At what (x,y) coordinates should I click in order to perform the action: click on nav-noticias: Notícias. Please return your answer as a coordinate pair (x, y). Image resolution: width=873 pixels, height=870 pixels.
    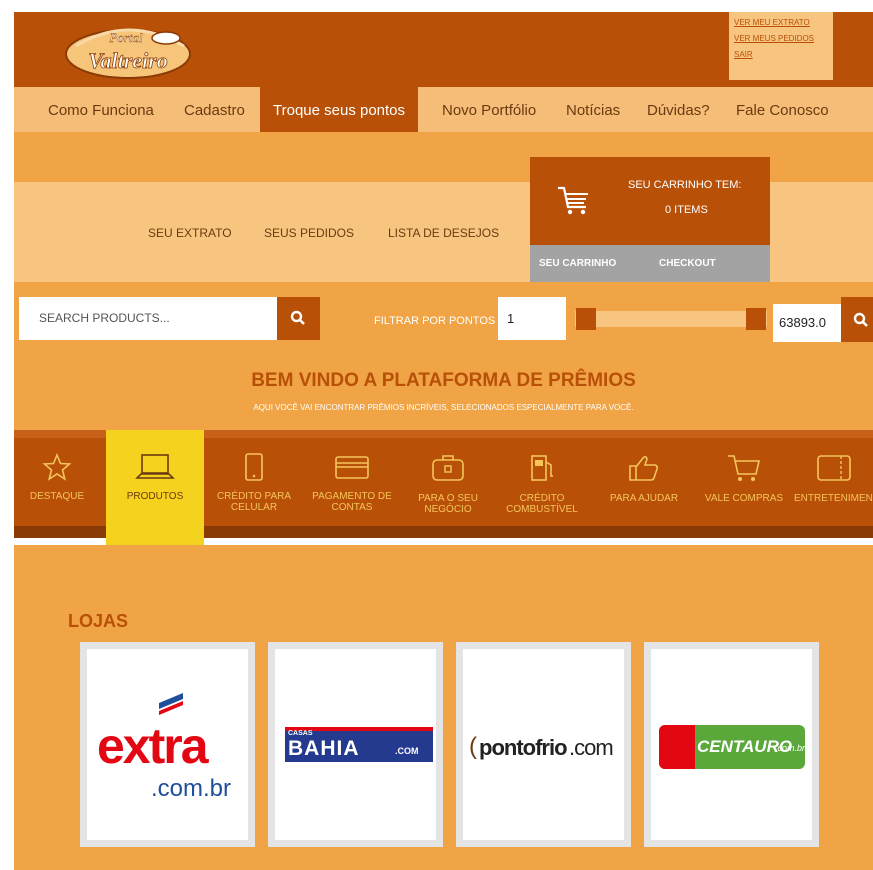
    Looking at the image, I should click on (593, 109).